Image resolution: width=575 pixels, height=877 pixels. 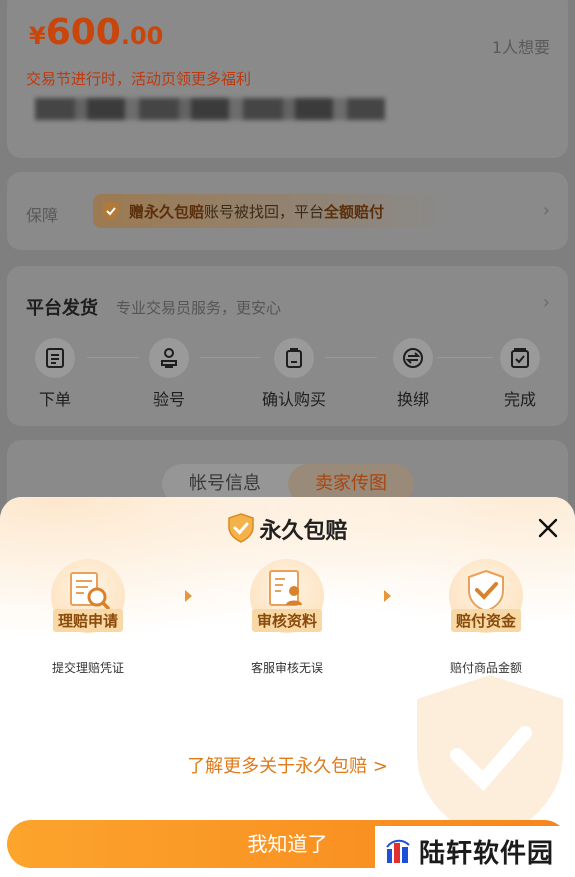 What do you see at coordinates (167, 211) in the screenshot?
I see `guarantee-badge: 赠永久包赔` at bounding box center [167, 211].